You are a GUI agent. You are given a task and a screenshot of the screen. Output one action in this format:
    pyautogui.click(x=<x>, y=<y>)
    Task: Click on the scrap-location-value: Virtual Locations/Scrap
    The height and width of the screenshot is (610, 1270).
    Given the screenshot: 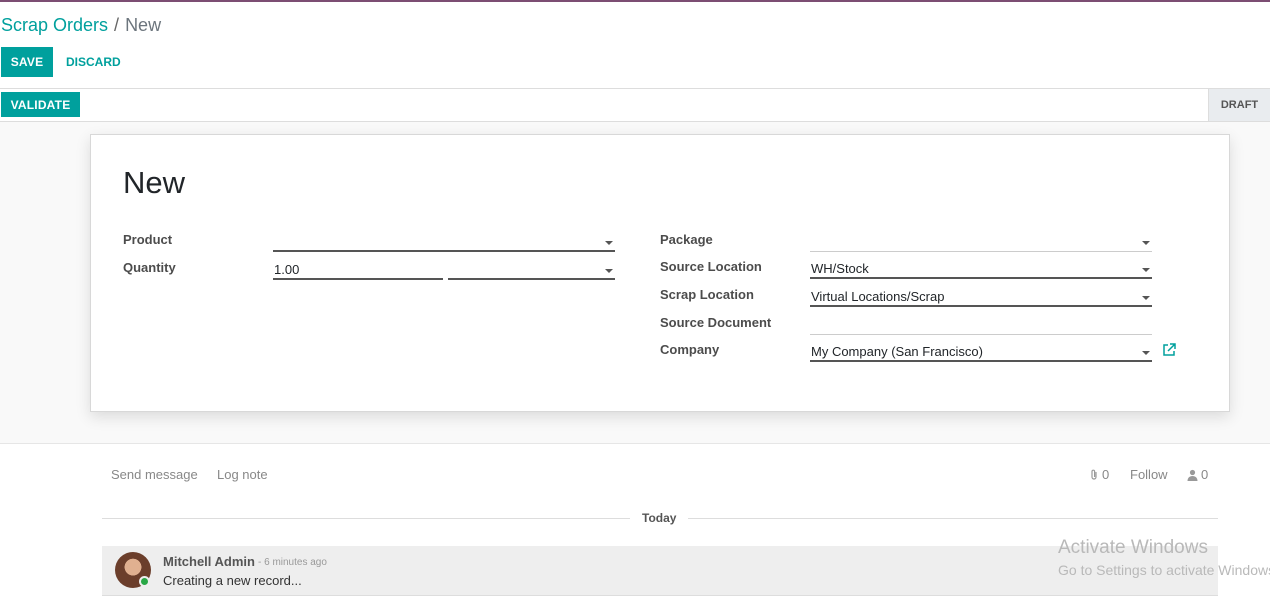 What is the action you would take?
    pyautogui.click(x=878, y=296)
    